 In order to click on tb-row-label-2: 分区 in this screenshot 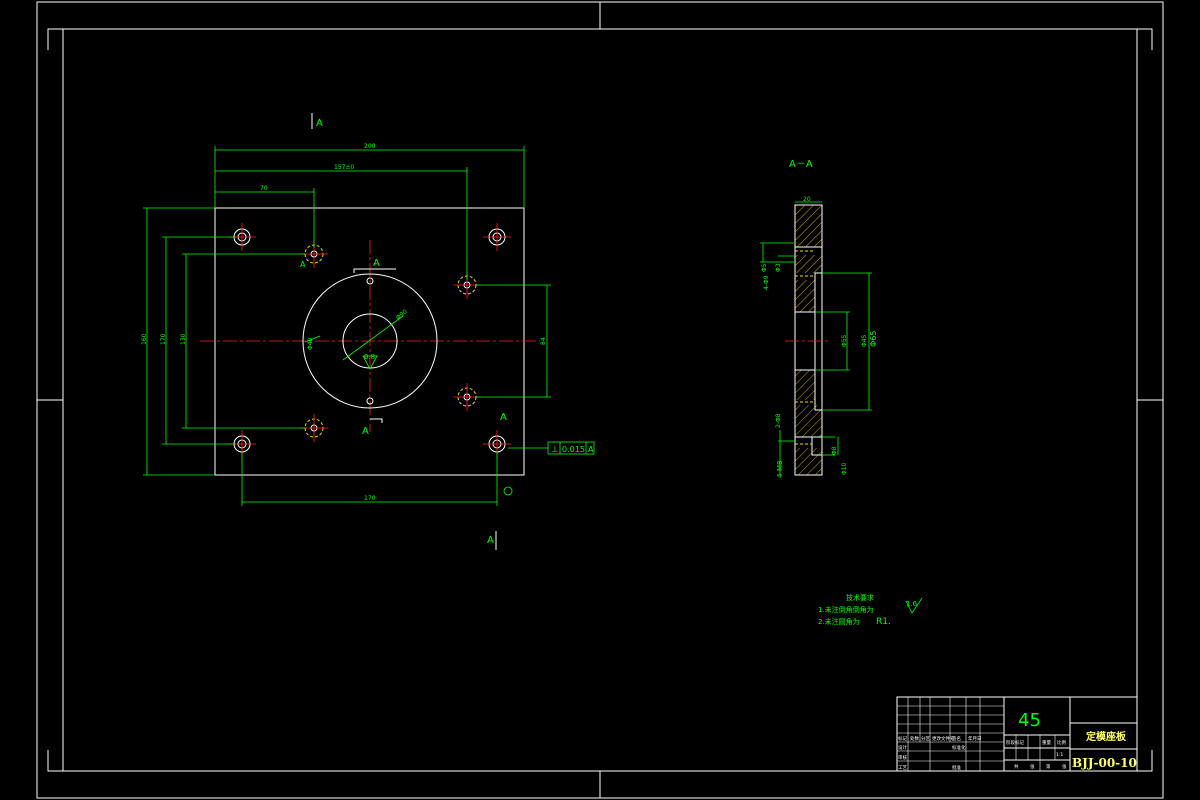, I will do `click(925, 738)`.